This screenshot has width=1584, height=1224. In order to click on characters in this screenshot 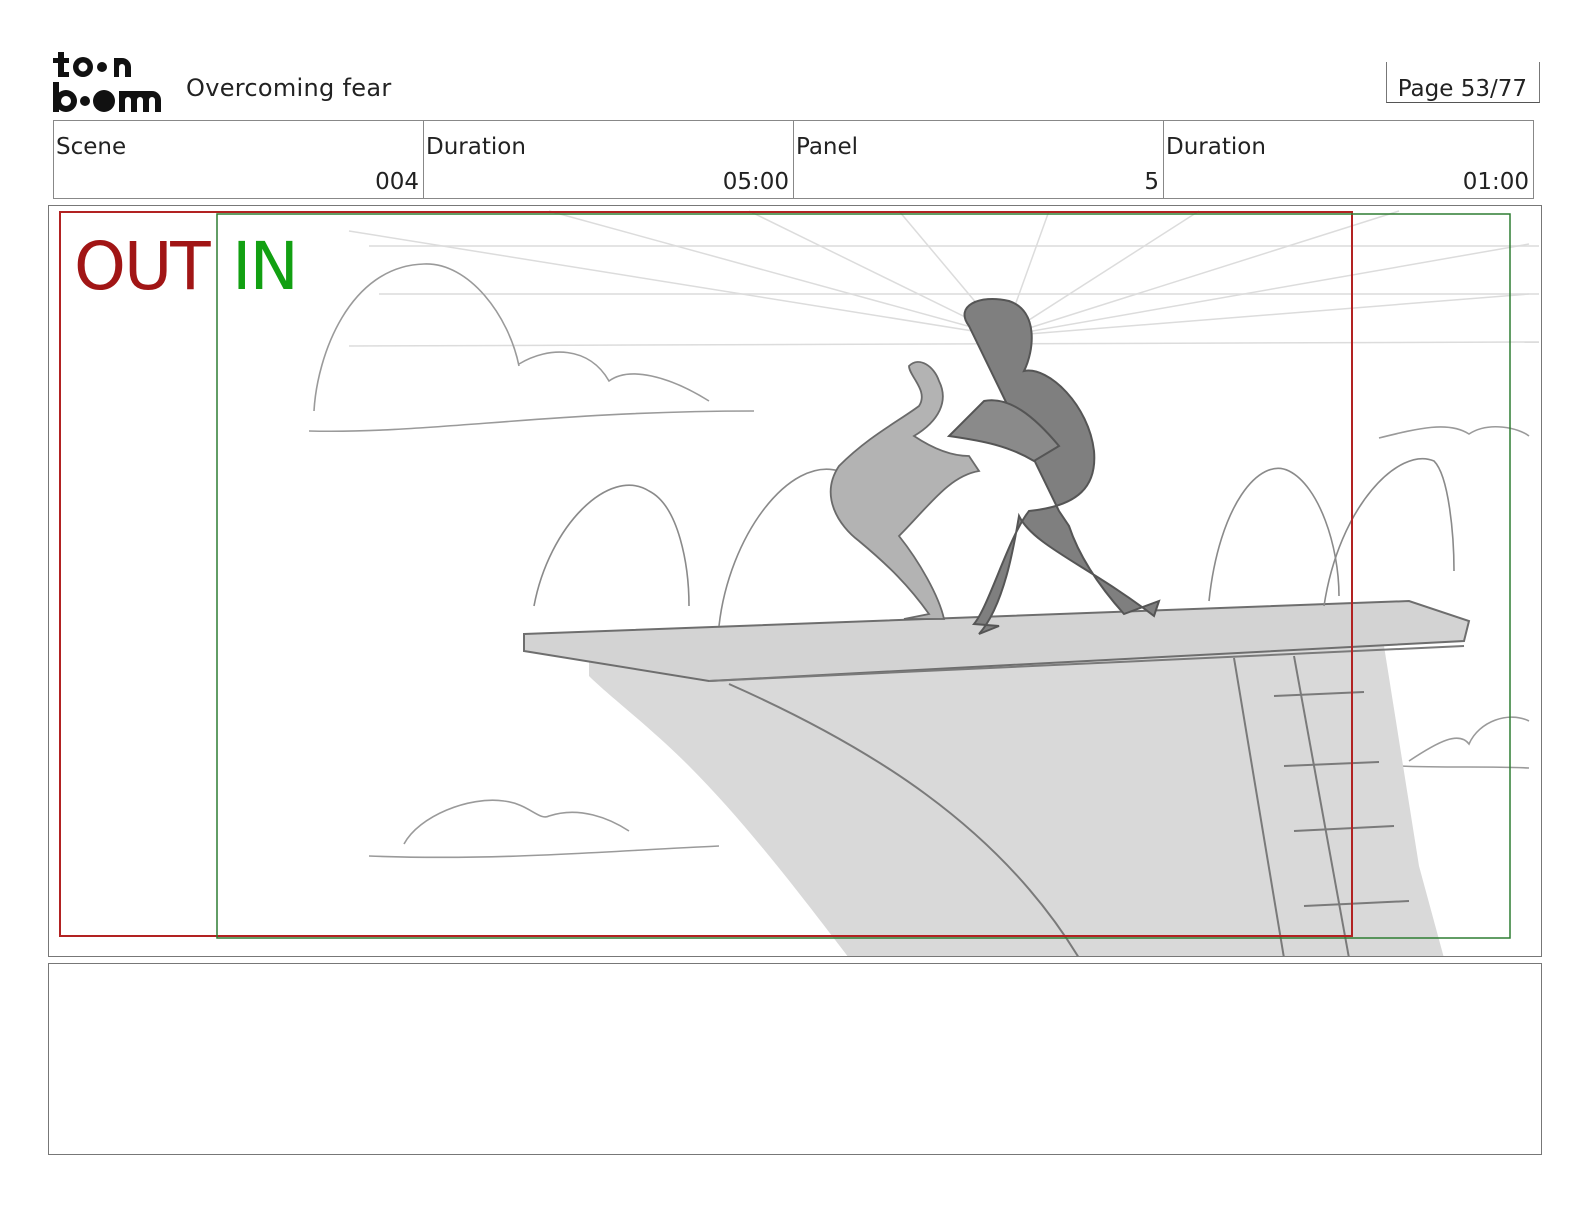, I will do `click(995, 466)`.